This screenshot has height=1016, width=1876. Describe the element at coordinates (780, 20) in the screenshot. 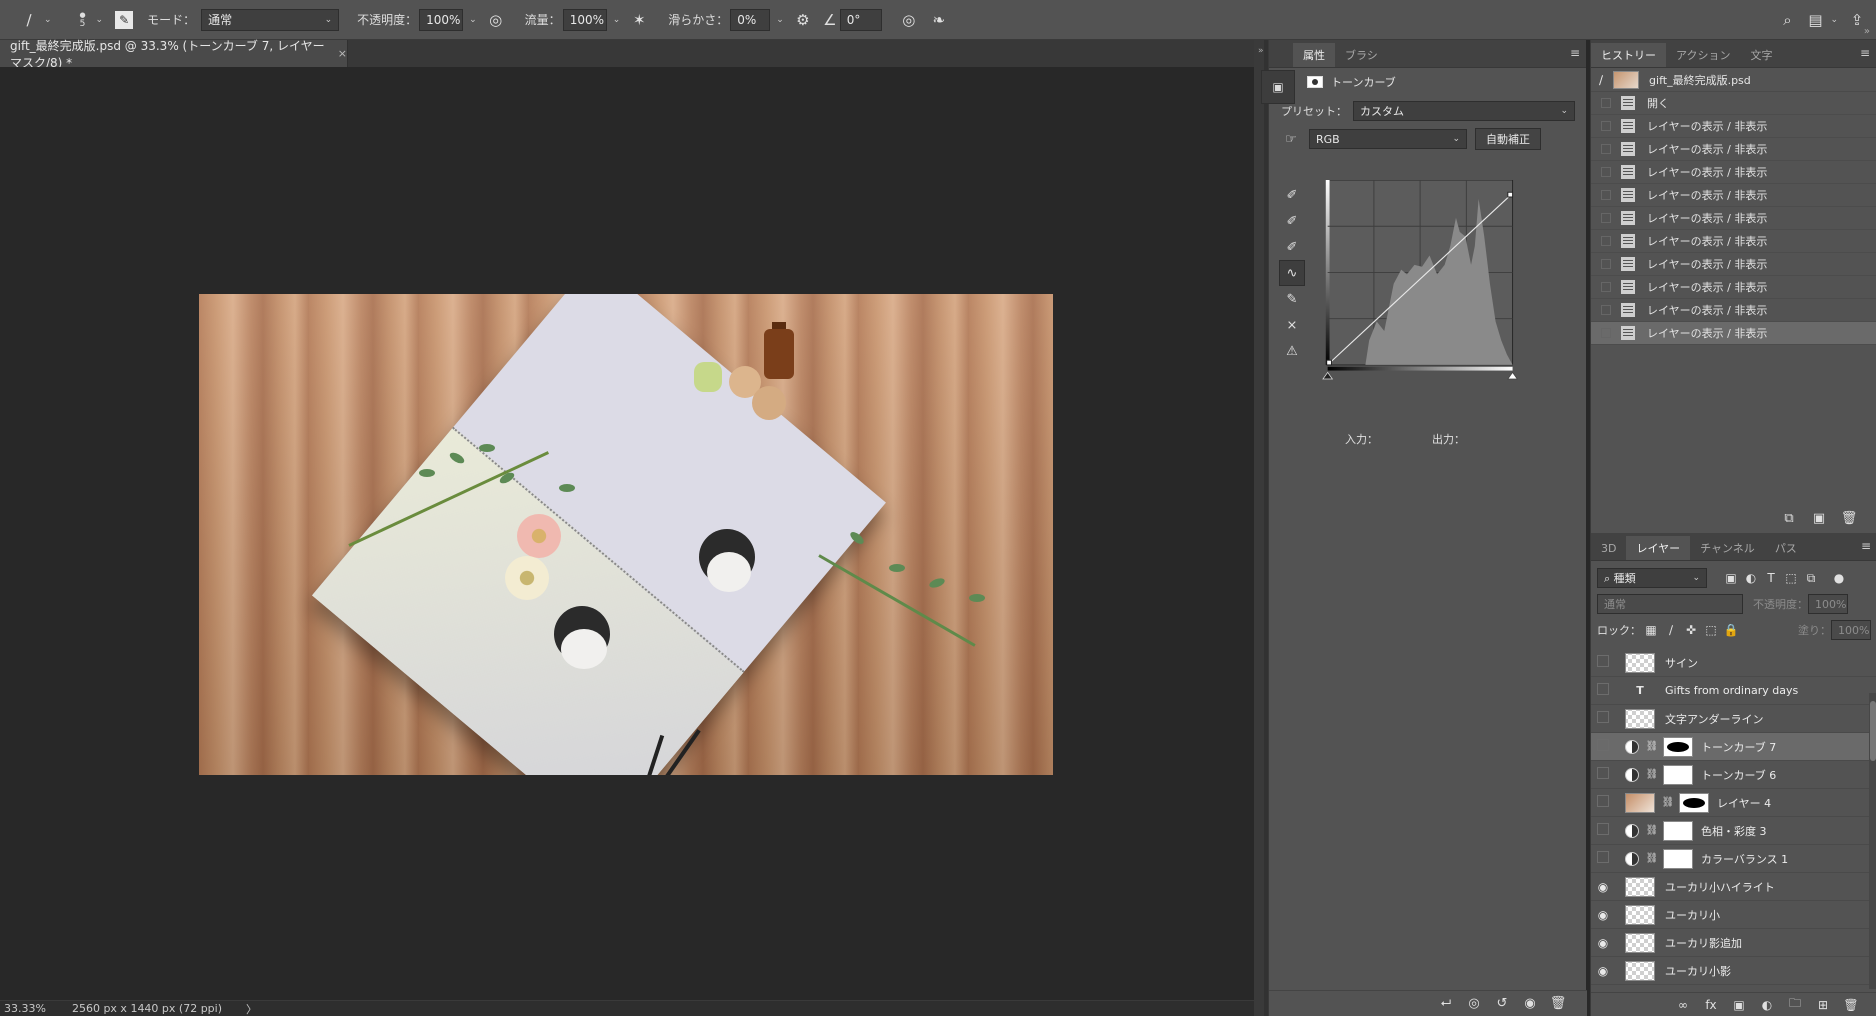

I see `smoothing-chevron-icon: ⌄` at that location.